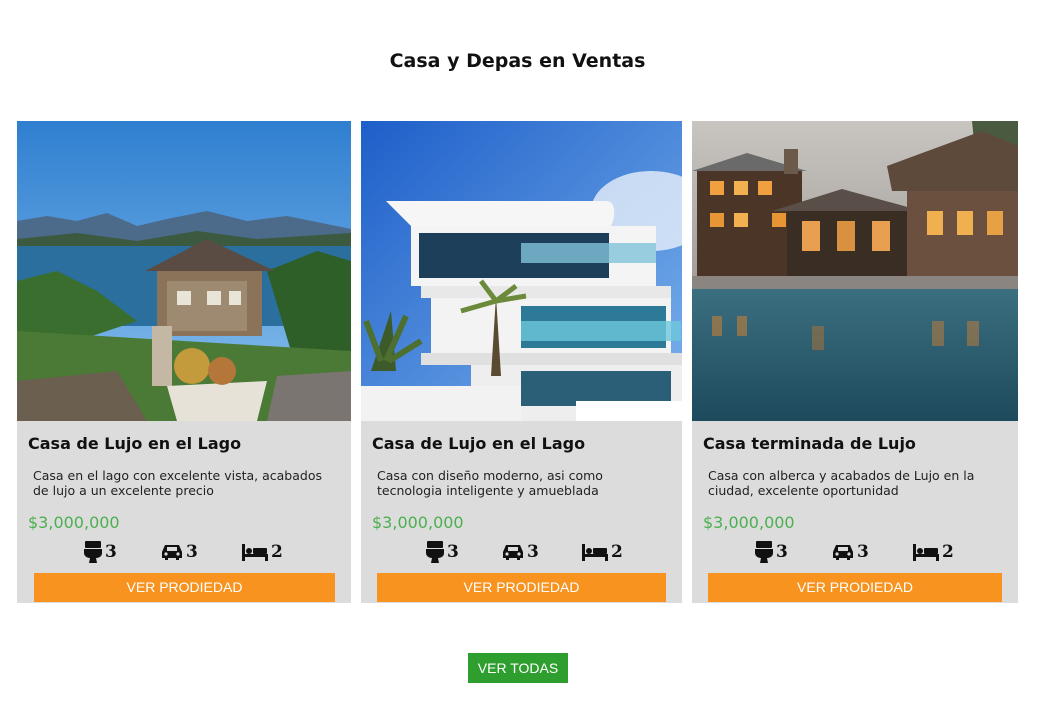  I want to click on property-title: Casa terminada de Lujo, so click(809, 443).